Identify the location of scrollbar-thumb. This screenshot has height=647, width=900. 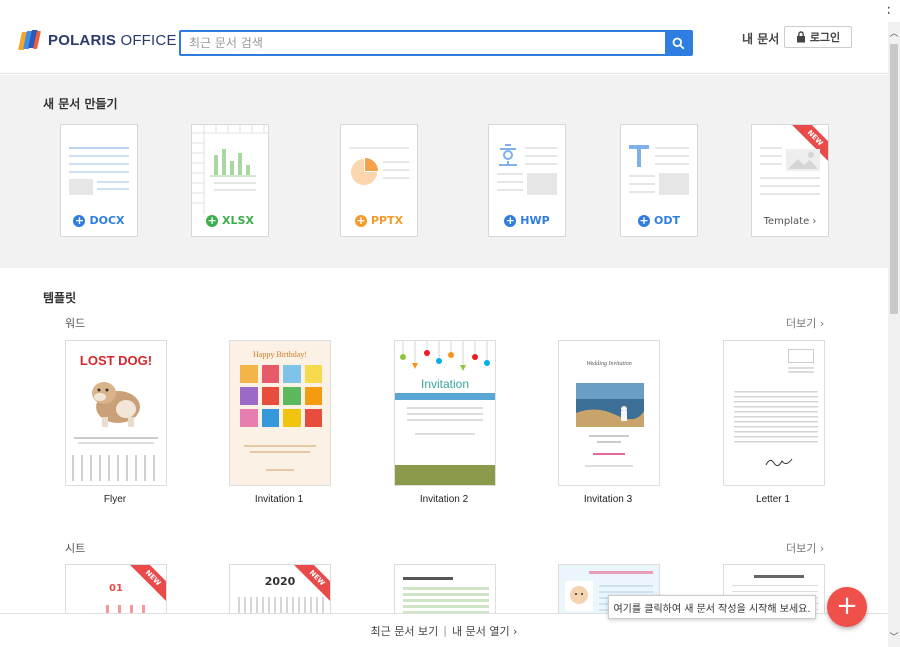
(894, 179).